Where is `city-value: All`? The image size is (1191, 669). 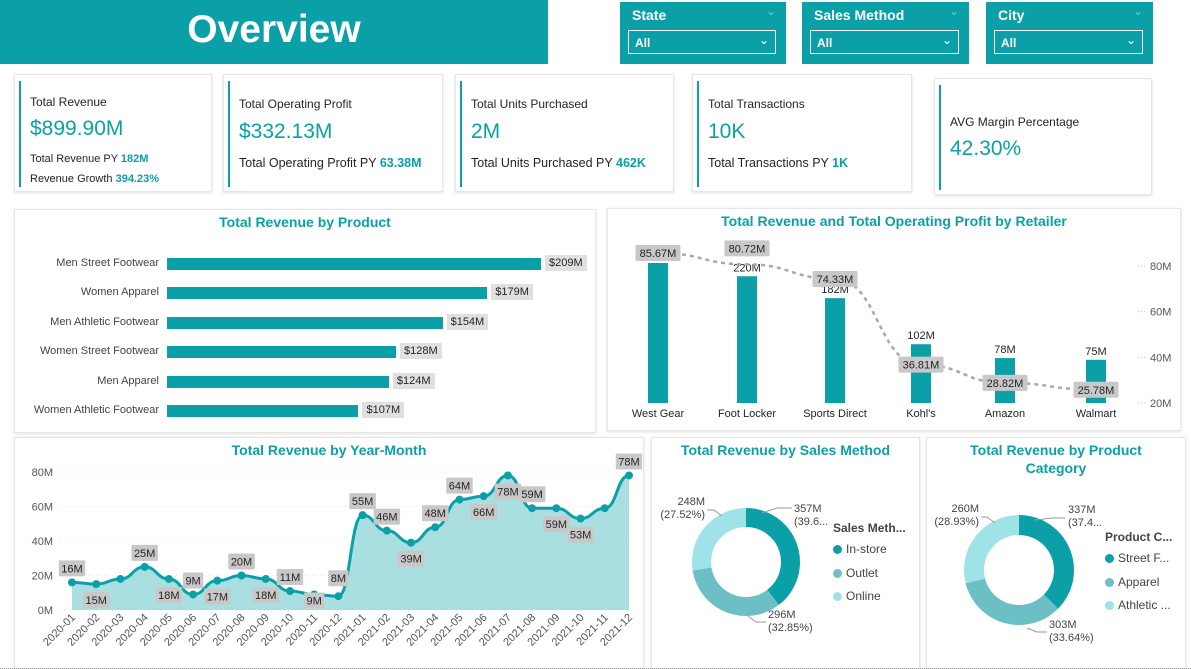
city-value: All is located at coordinates (1009, 43).